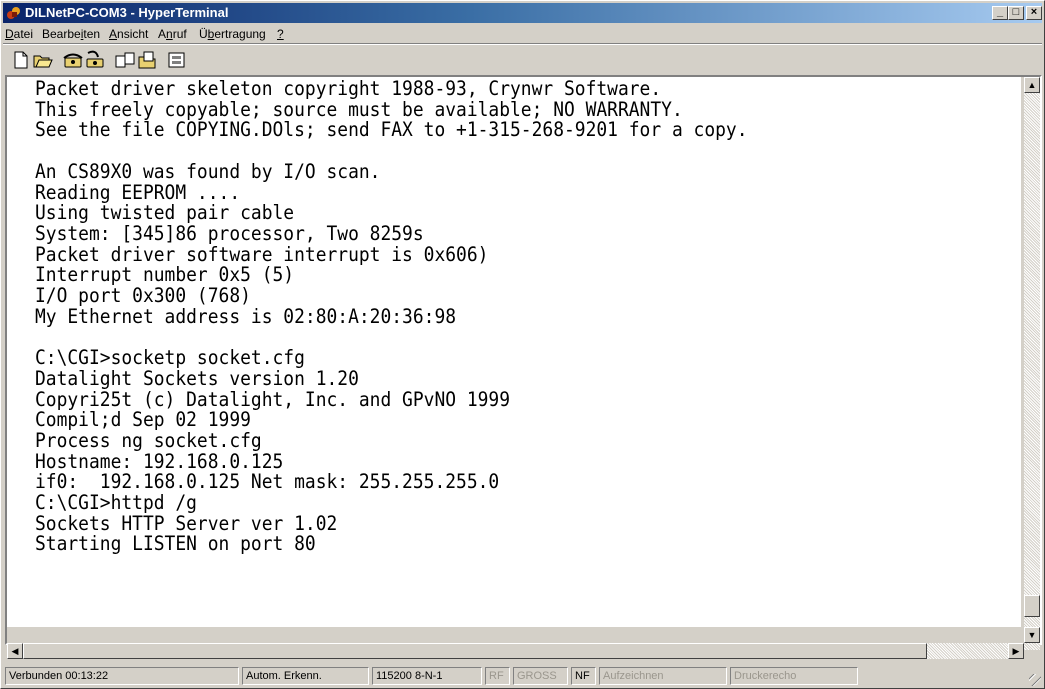 This screenshot has width=1045, height=689. Describe the element at coordinates (583, 676) in the screenshot. I see `status-num-lock: NF` at that location.